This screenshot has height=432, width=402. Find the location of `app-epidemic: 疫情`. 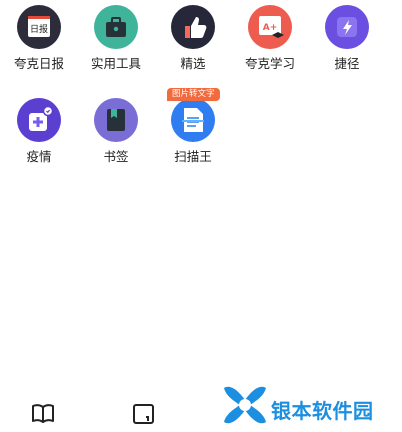

app-epidemic: 疫情 is located at coordinates (39, 131).